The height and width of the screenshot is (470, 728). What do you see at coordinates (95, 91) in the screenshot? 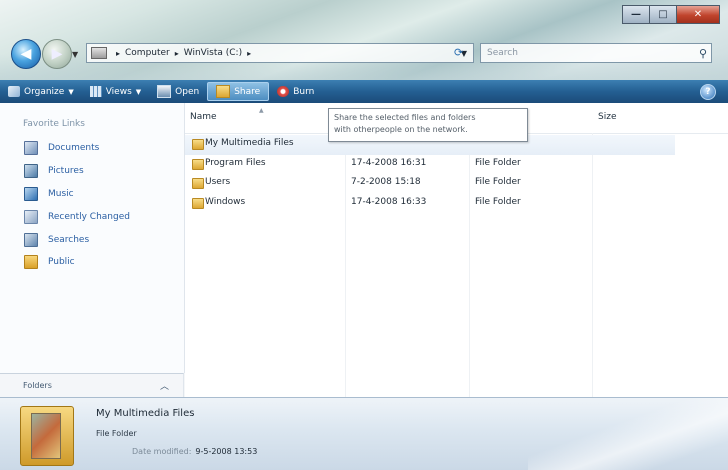
I see `views-icon` at bounding box center [95, 91].